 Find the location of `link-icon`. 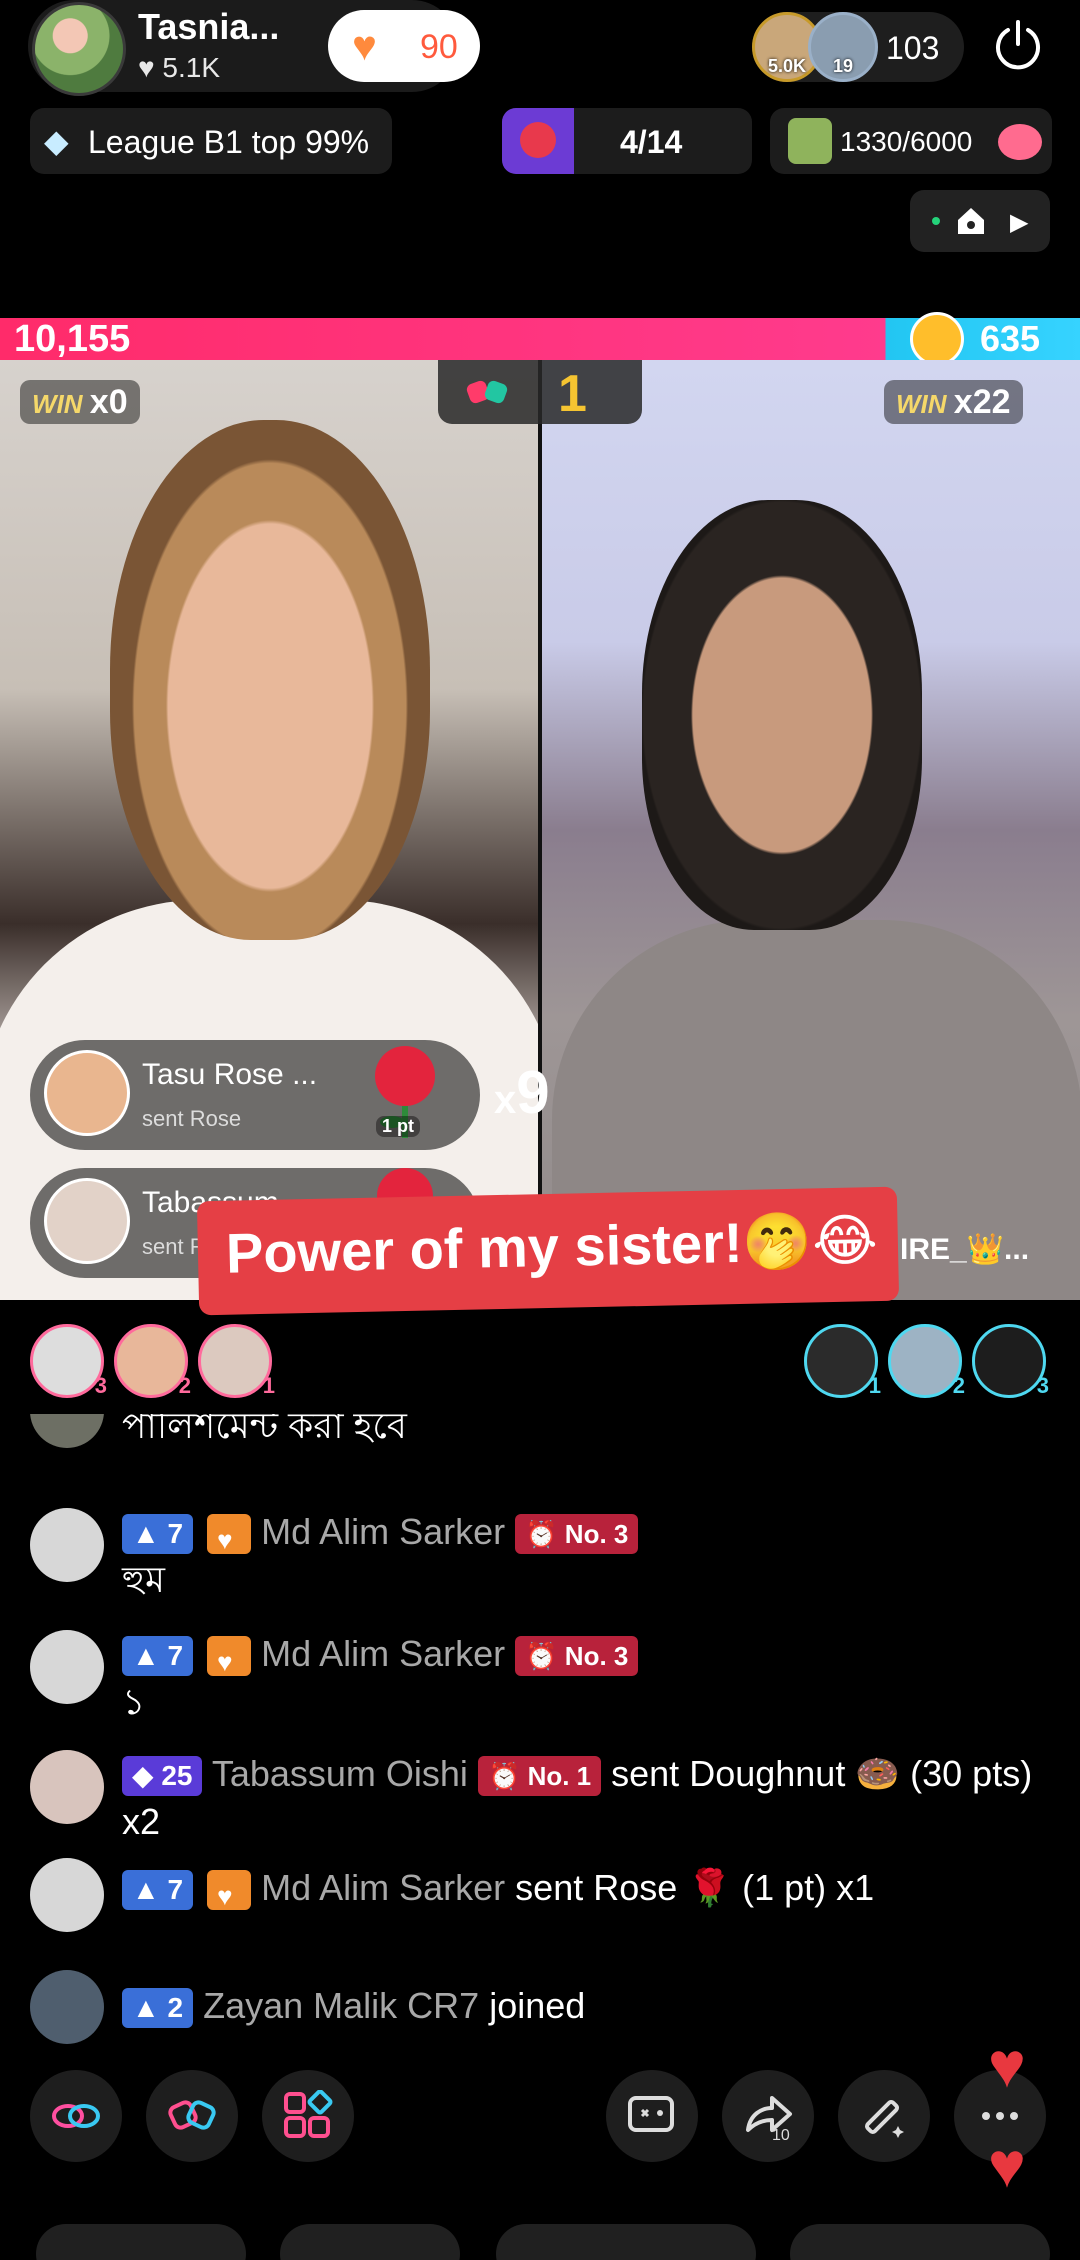

link-icon is located at coordinates (76, 2116).